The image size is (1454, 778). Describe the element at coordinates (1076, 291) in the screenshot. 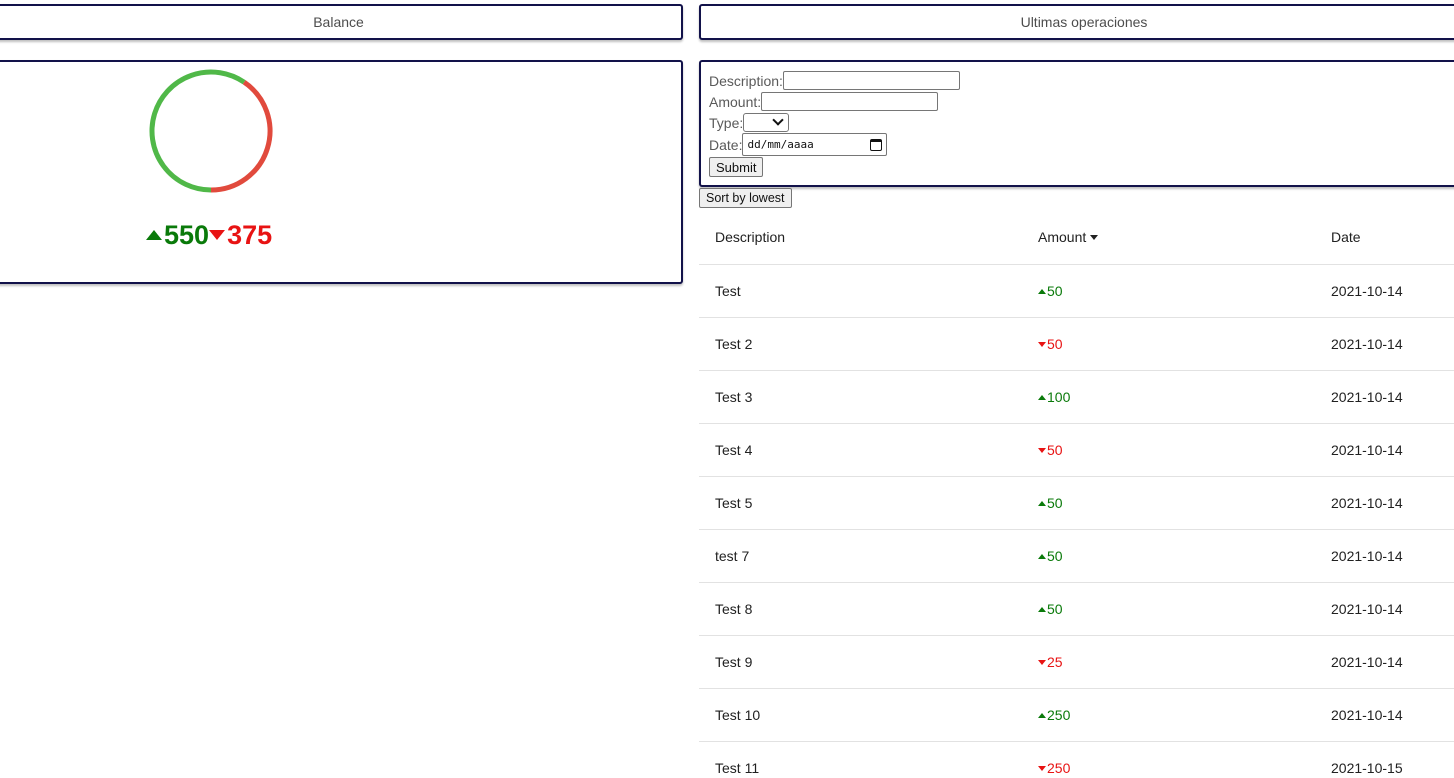

I see `table-row: Test 50 2021-10-14` at that location.